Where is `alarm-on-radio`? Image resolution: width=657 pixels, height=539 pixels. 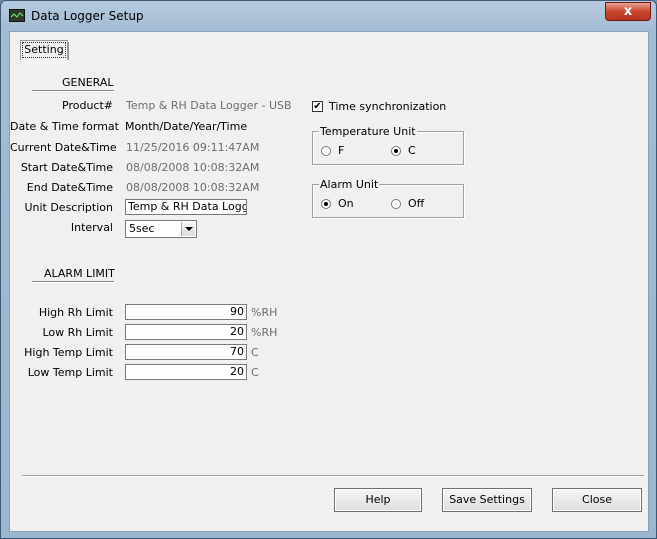
alarm-on-radio is located at coordinates (326, 204).